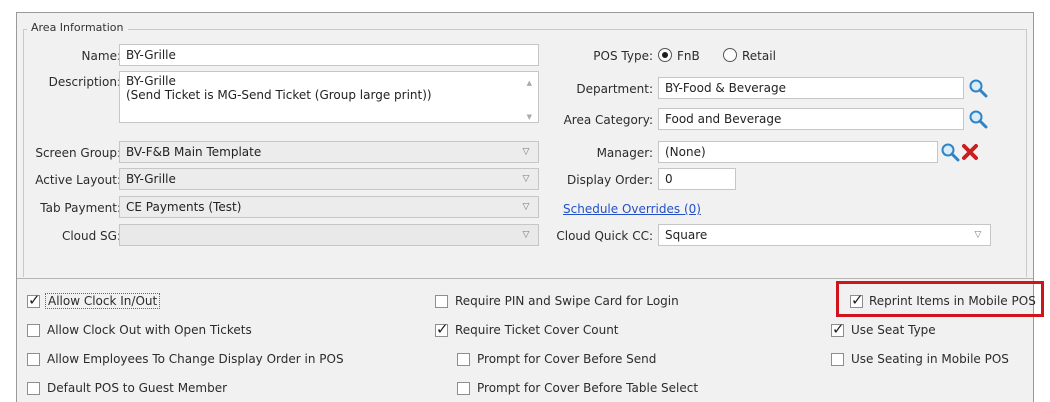 The height and width of the screenshot is (402, 1050). What do you see at coordinates (970, 152) in the screenshot?
I see `clear-icon` at bounding box center [970, 152].